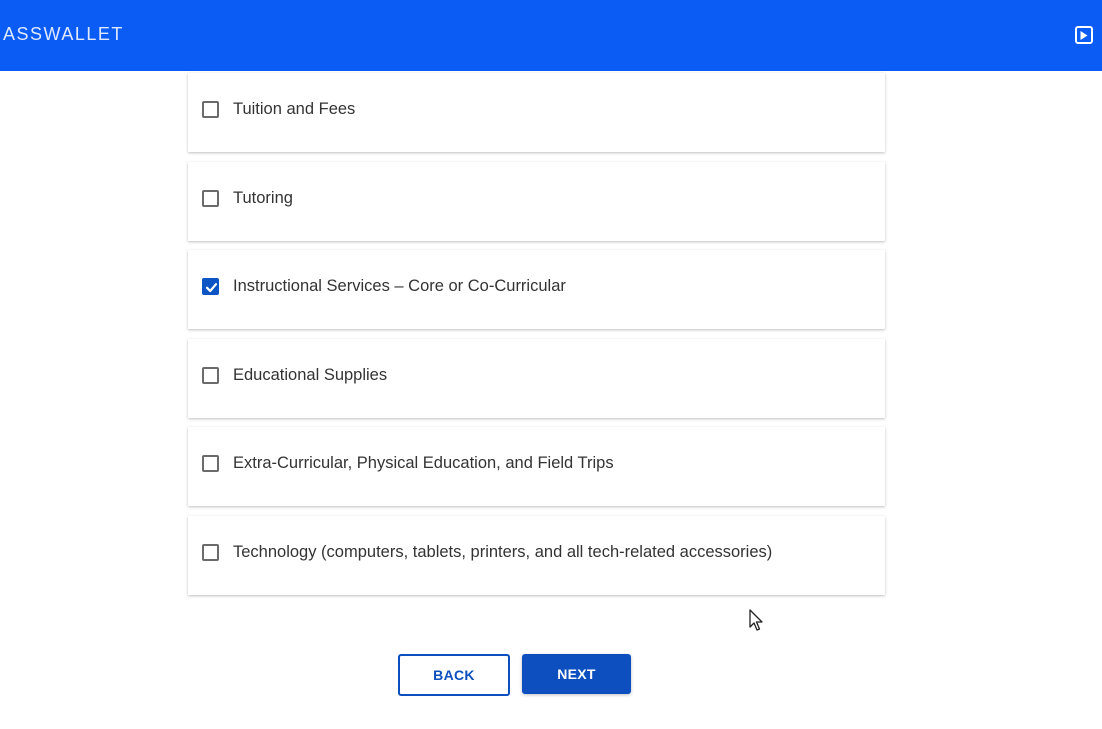 Image resolution: width=1102 pixels, height=729 pixels. Describe the element at coordinates (263, 197) in the screenshot. I see `category-label: Tutoring` at that location.